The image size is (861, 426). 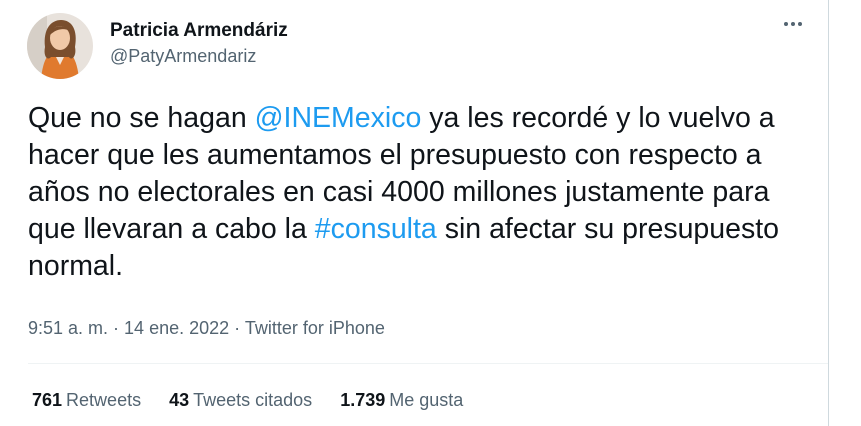 I want to click on user-handle: @PatyArmendariz, so click(x=199, y=56).